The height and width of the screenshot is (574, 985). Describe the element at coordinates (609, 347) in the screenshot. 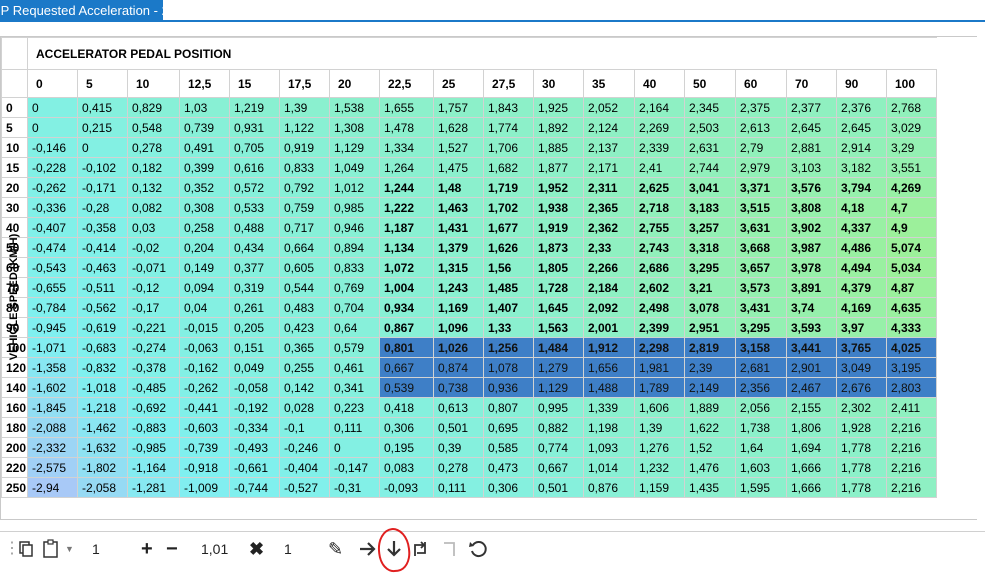

I see `table-cell: 1,912` at that location.